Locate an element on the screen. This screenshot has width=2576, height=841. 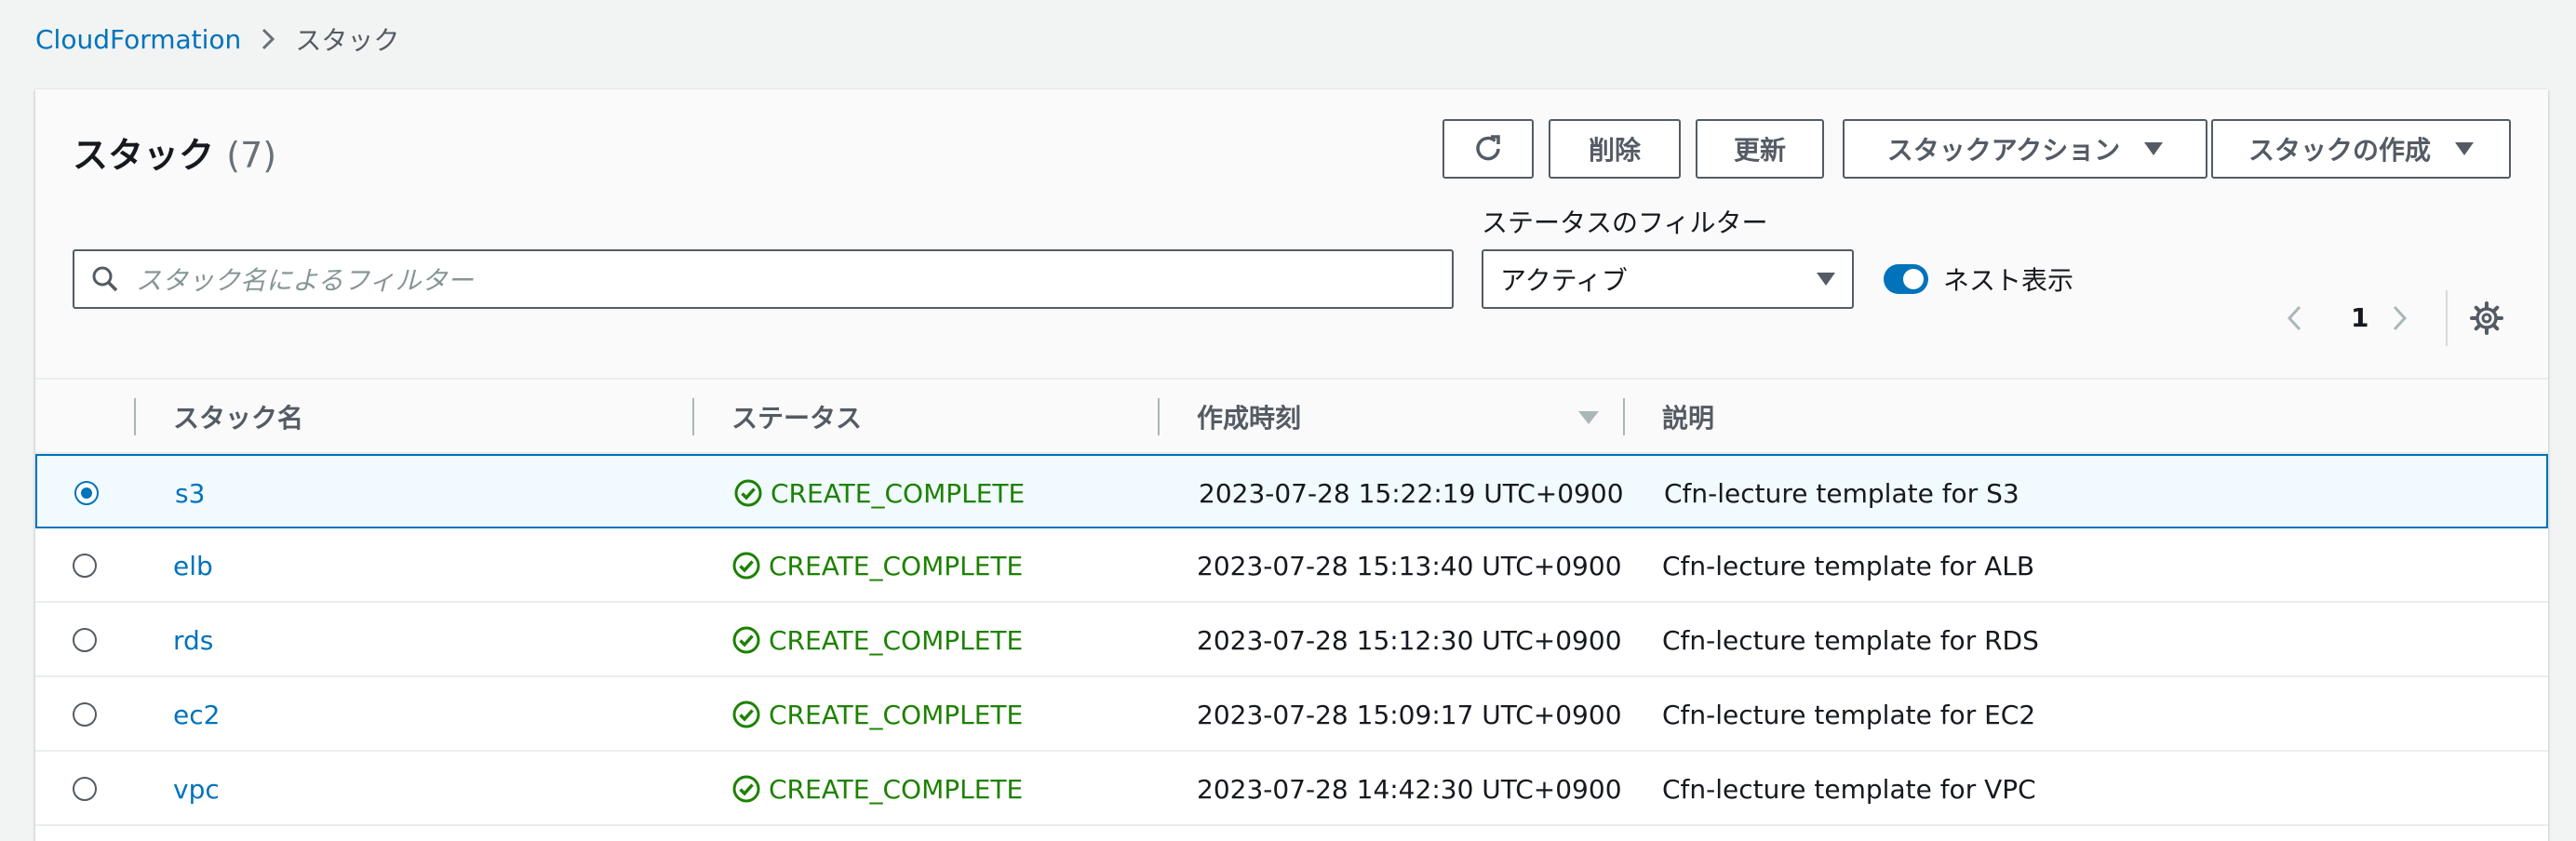
table-header: スタック名 ステータス 作成時刻 説明 is located at coordinates (1291, 417).